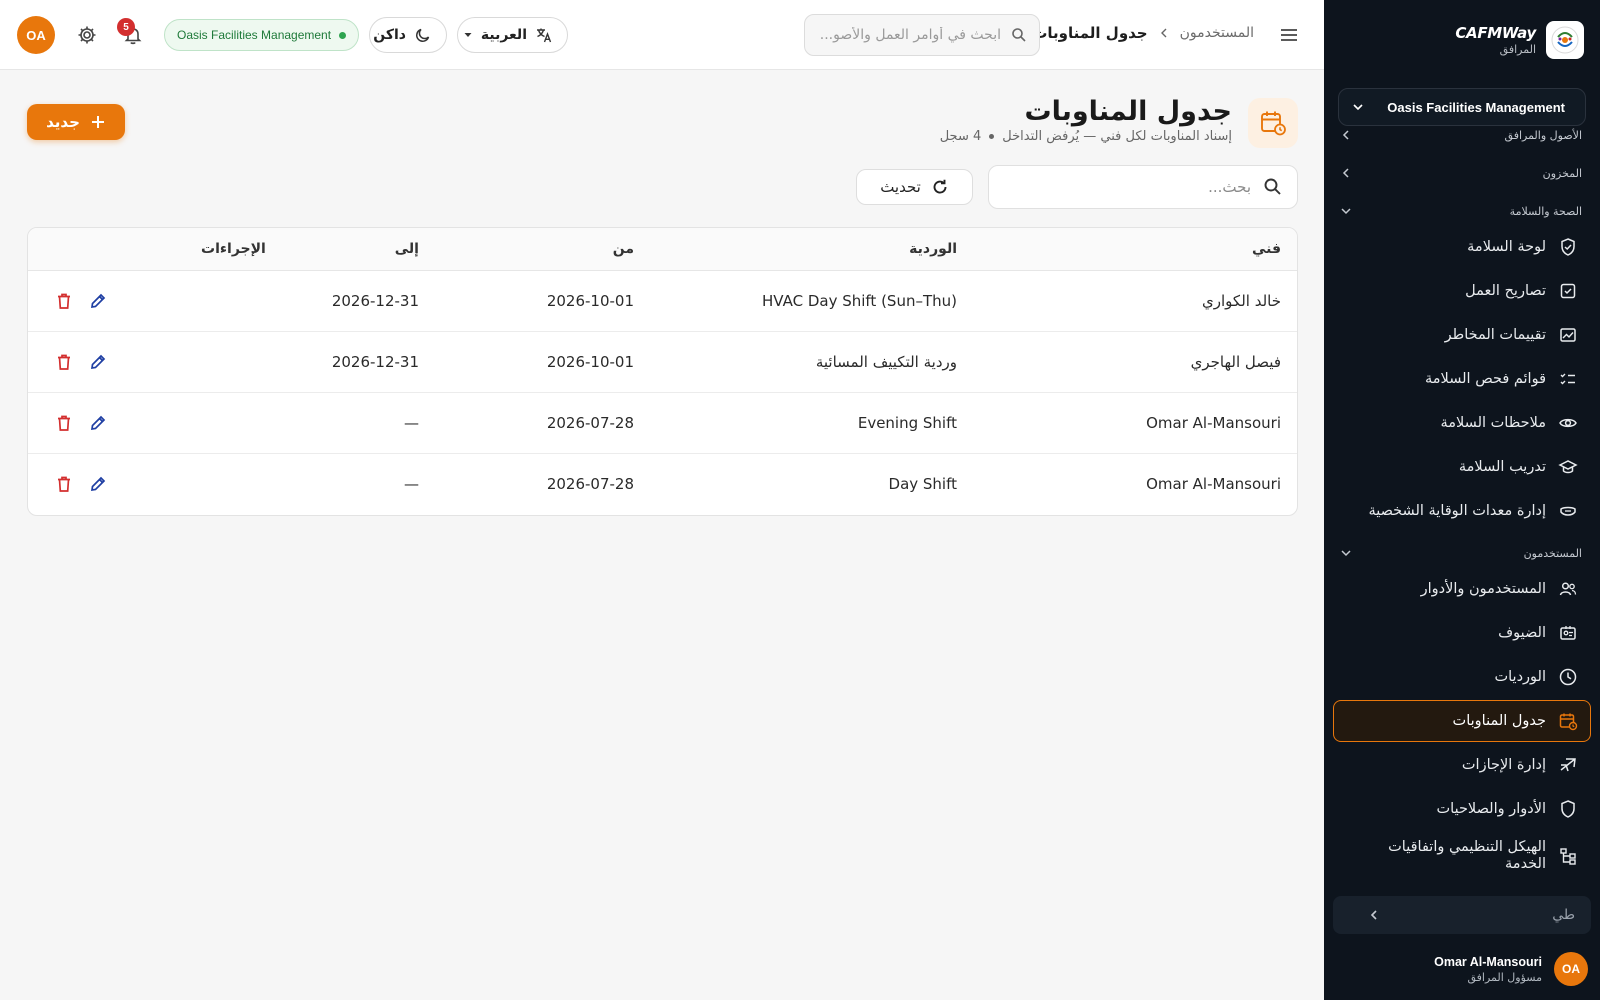 This screenshot has height=1000, width=1600. What do you see at coordinates (1462, 138) in the screenshot?
I see `sidebar-section-assets: الأصول والمرافق` at bounding box center [1462, 138].